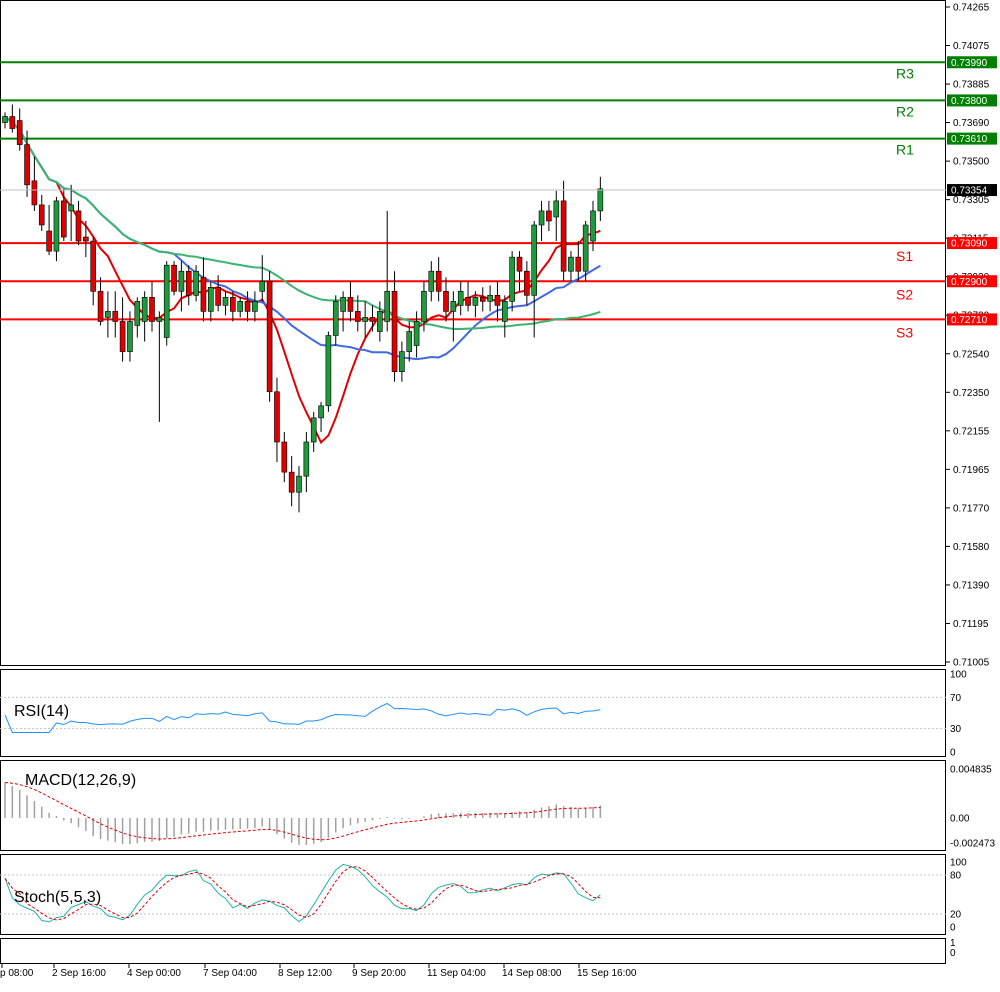  Describe the element at coordinates (969, 282) in the screenshot. I see `level-tag-text: 0.72900` at that location.